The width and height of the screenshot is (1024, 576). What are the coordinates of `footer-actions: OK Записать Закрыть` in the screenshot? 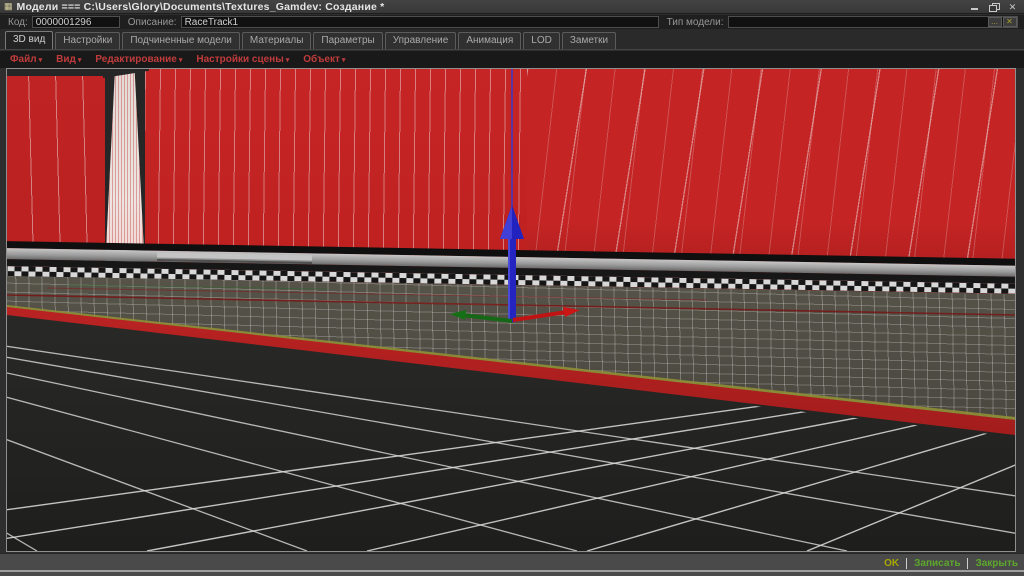 It's located at (951, 563).